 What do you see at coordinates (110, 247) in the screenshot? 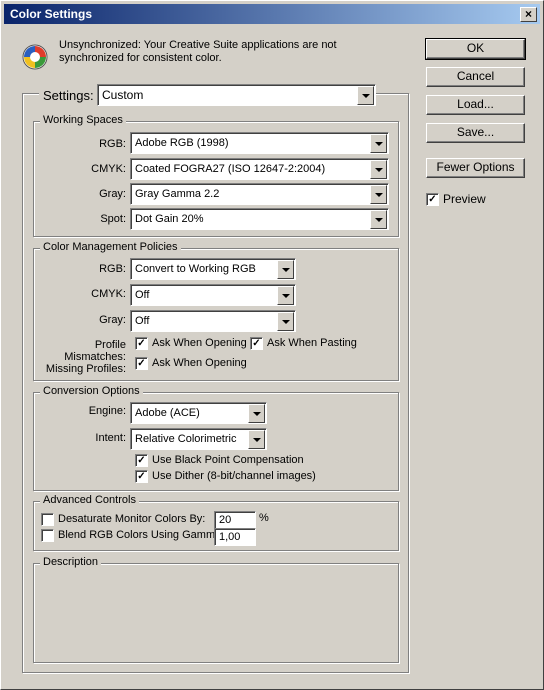
I see `policies-title: Color Management Policies` at bounding box center [110, 247].